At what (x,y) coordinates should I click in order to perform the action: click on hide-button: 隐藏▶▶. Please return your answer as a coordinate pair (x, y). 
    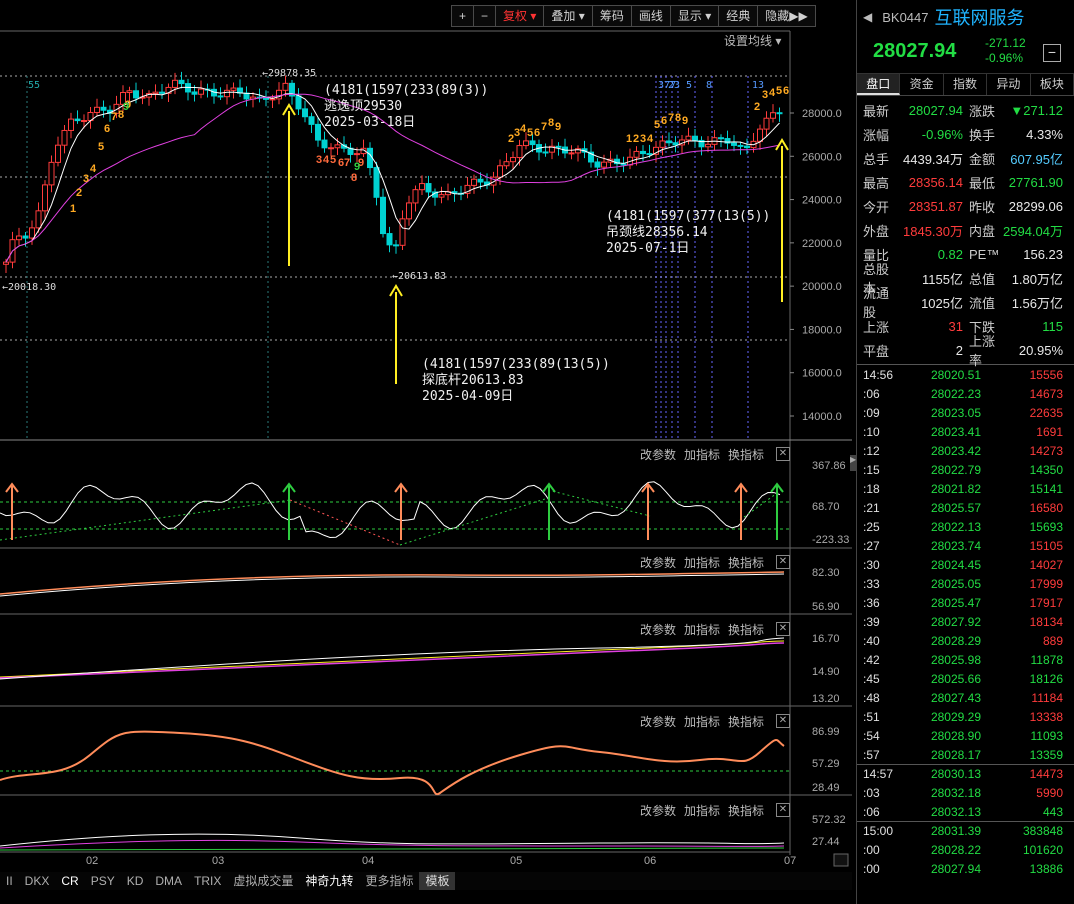
    Looking at the image, I should click on (786, 16).